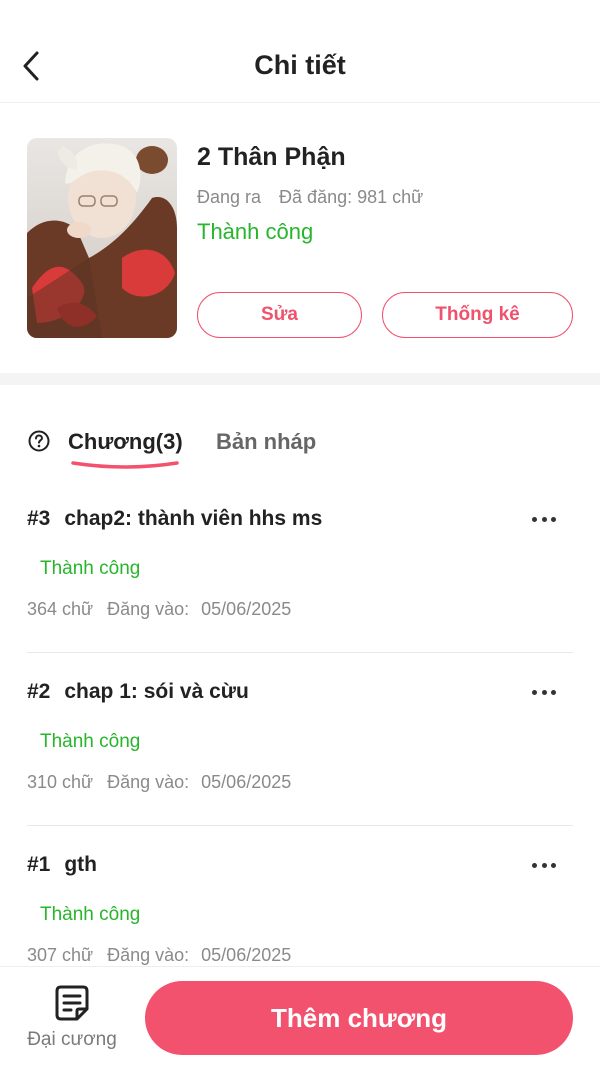 Image resolution: width=600 pixels, height=1067 pixels. I want to click on story-meta: Đang ra Đã đăng: 981 chữ, so click(310, 197).